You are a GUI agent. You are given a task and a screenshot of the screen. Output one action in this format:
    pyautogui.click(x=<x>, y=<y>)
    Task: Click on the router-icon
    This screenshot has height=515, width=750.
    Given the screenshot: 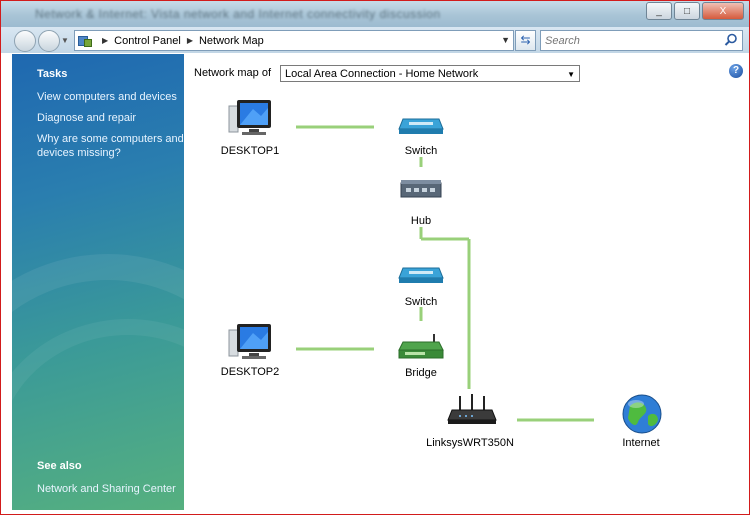 What is the action you would take?
    pyautogui.click(x=472, y=409)
    